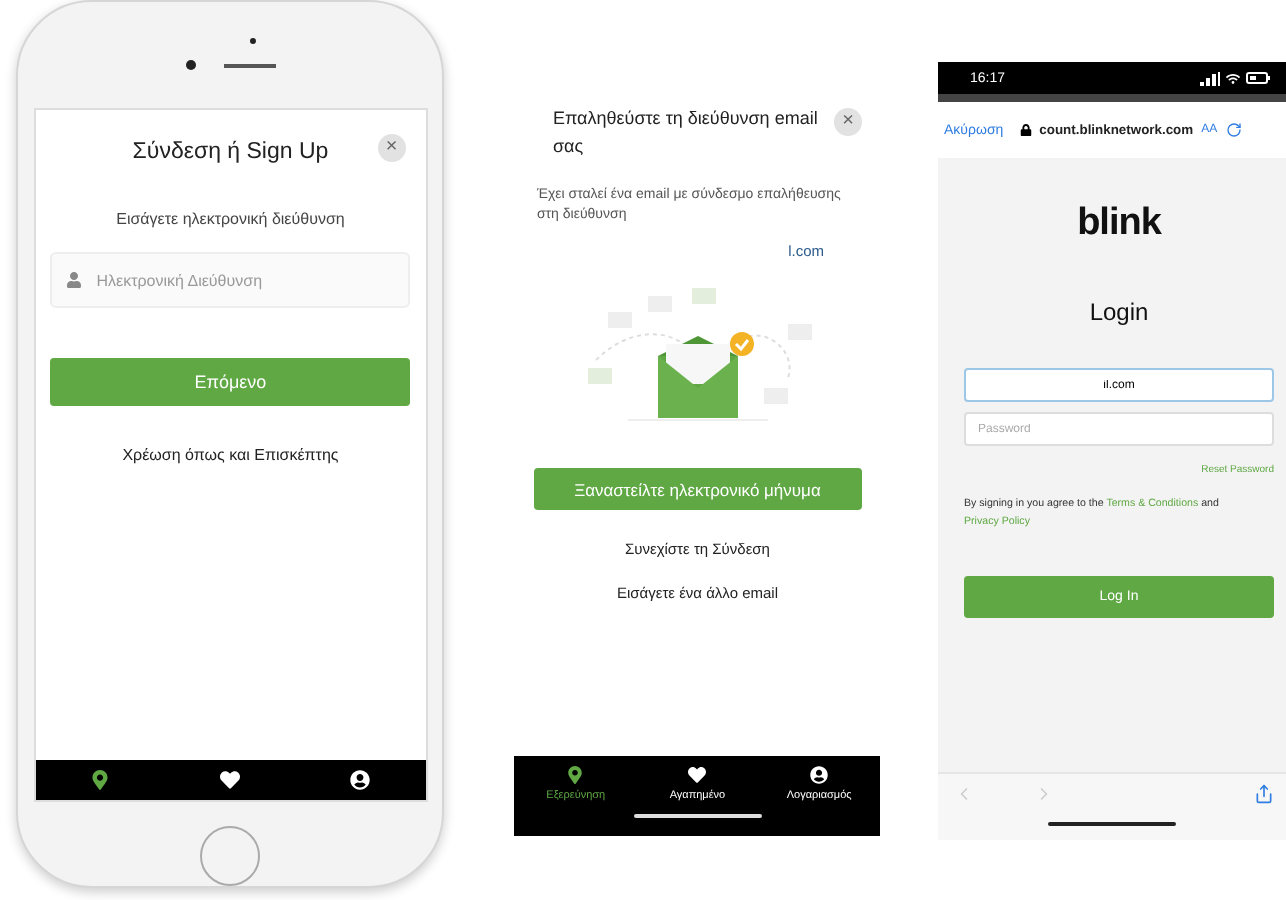 The image size is (1286, 900). Describe the element at coordinates (1210, 78) in the screenshot. I see `signal-icon` at that location.